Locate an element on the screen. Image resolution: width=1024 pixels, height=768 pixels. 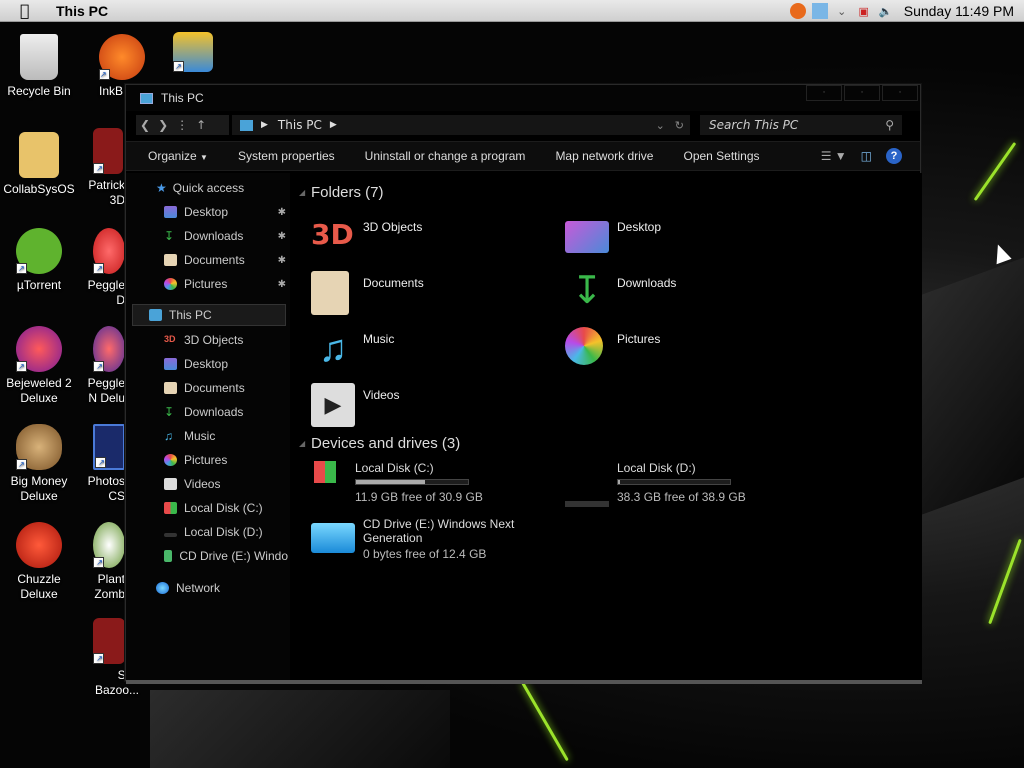
folder-pictures: Pictures is located at coordinates (612, 346).